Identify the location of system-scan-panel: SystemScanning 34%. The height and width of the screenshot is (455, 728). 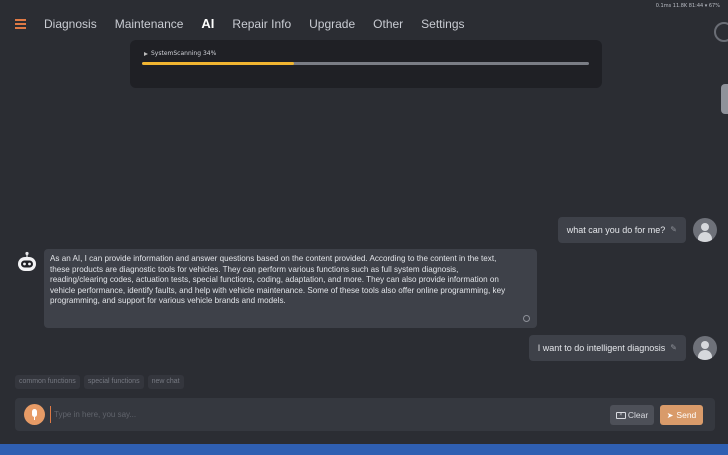
(366, 64).